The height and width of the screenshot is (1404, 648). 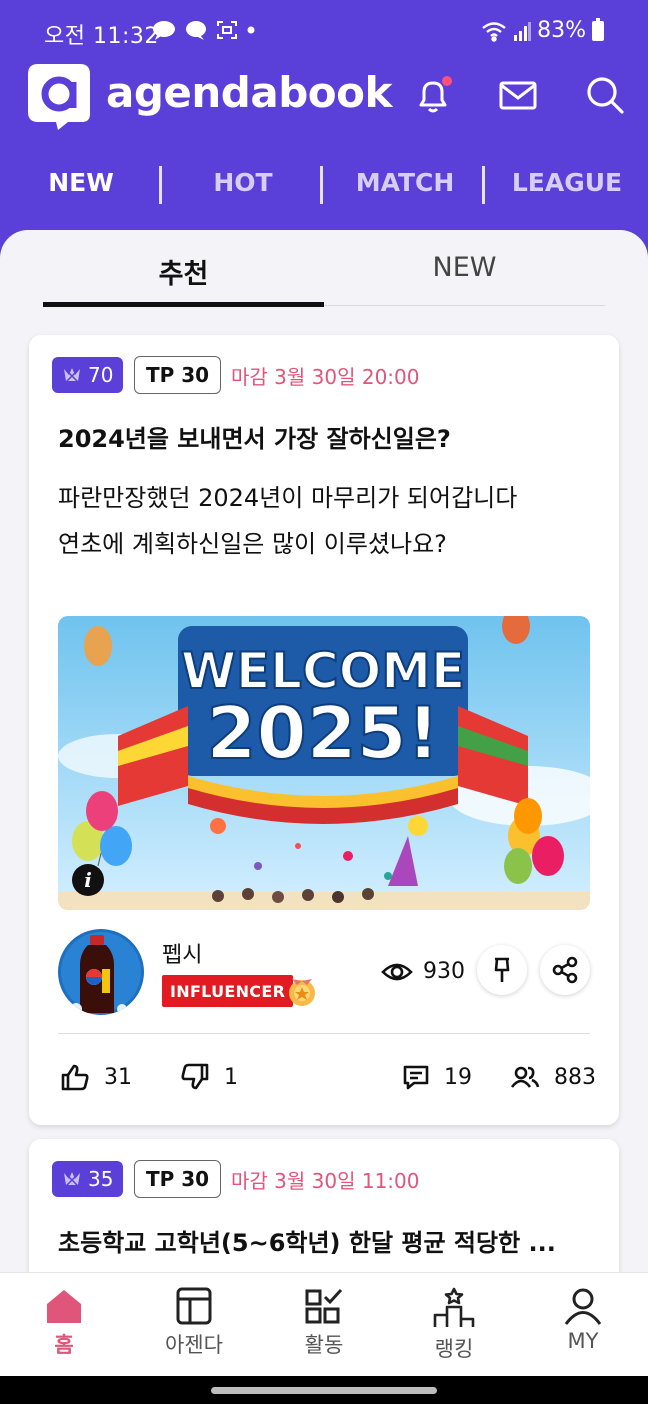 I want to click on nav-home-label: 홈, so click(x=64, y=1345).